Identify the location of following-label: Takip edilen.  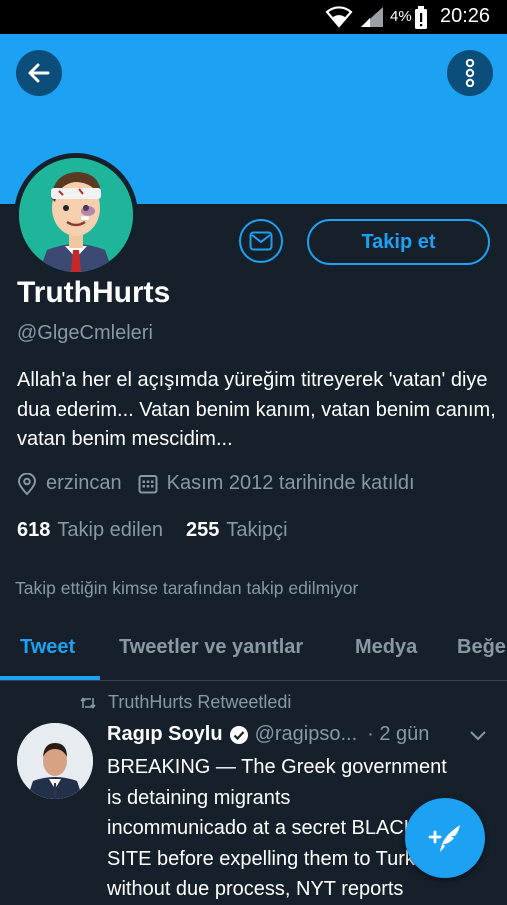
(110, 530).